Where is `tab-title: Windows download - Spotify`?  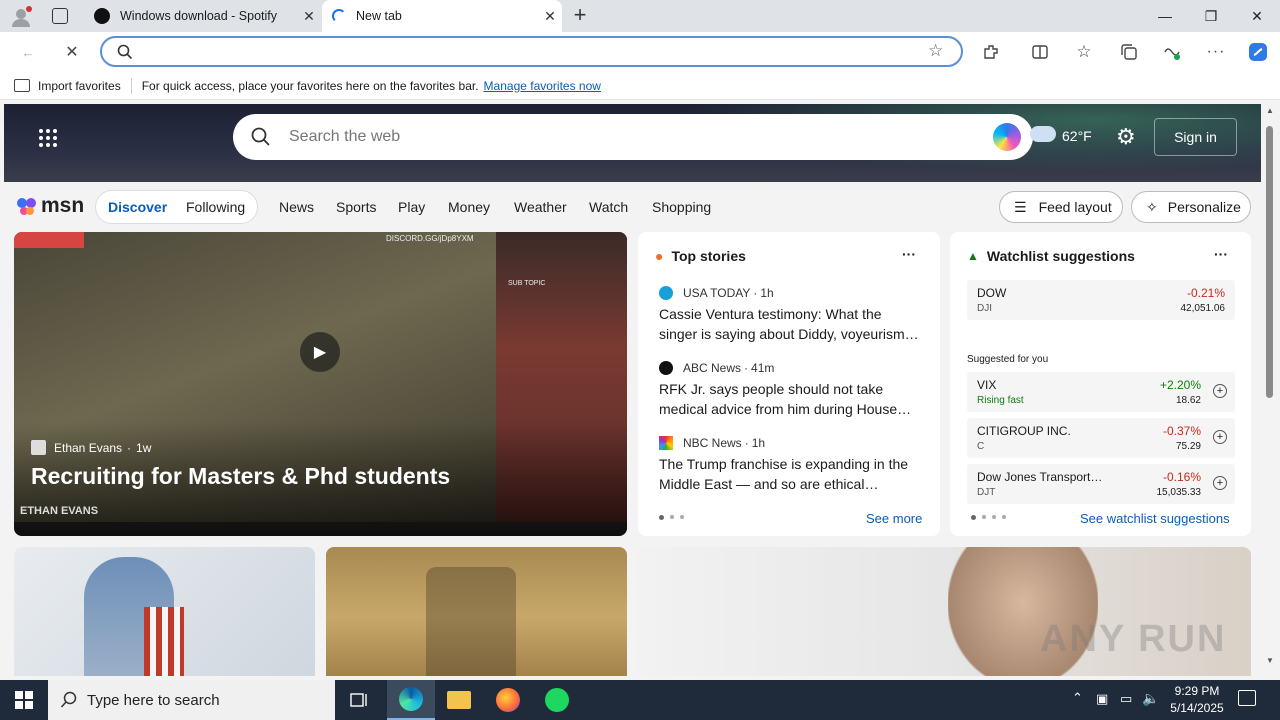
tab-title: Windows download - Spotify is located at coordinates (199, 16).